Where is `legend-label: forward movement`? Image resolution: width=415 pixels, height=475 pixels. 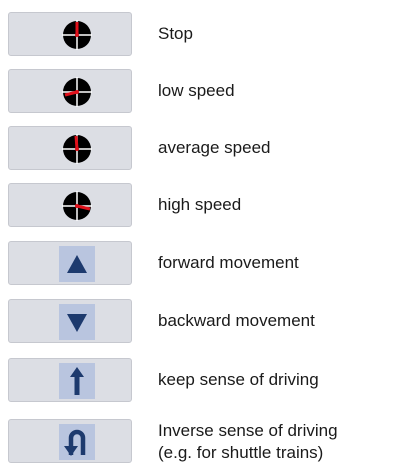 legend-label: forward movement is located at coordinates (228, 262).